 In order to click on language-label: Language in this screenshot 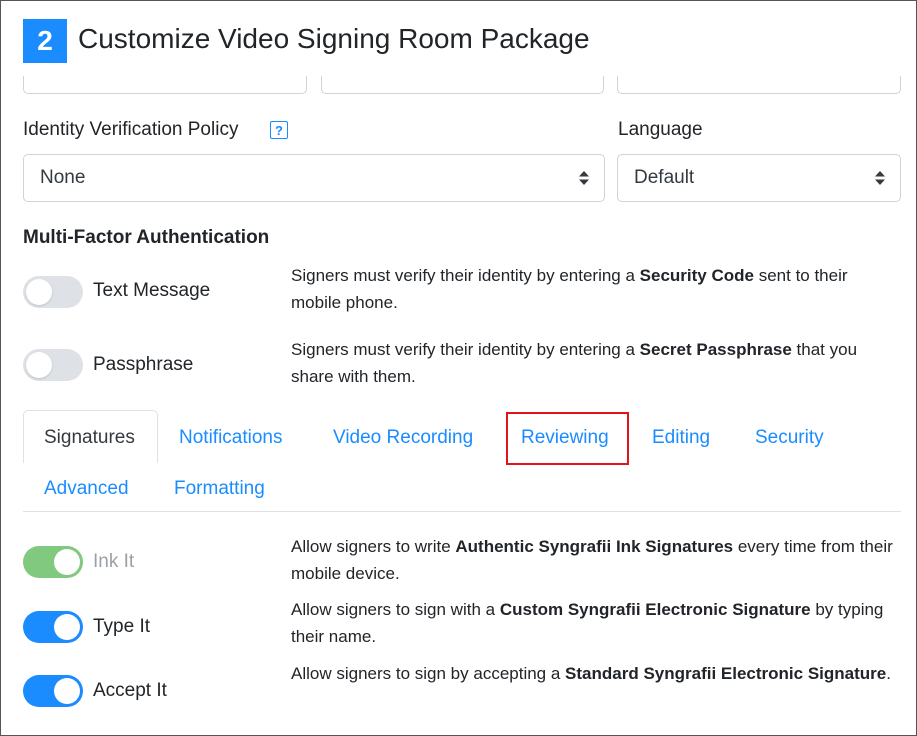, I will do `click(660, 129)`.